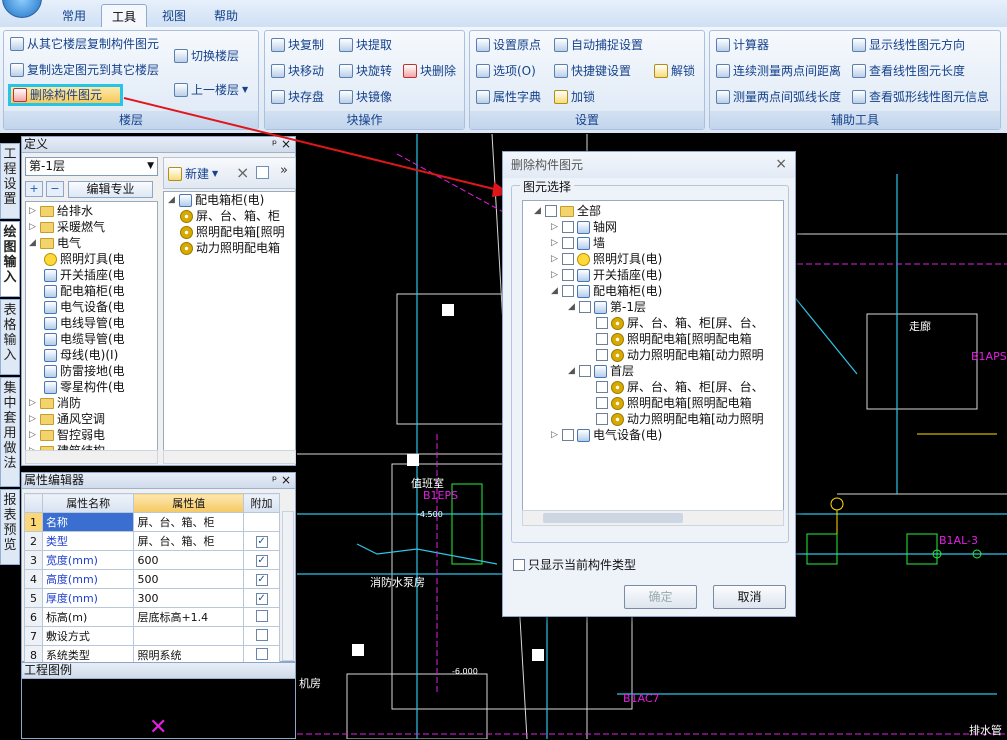 Image resolution: width=1007 pixels, height=740 pixels. Describe the element at coordinates (206, 56) in the screenshot. I see `switch-floor-button: 切换楼层` at that location.